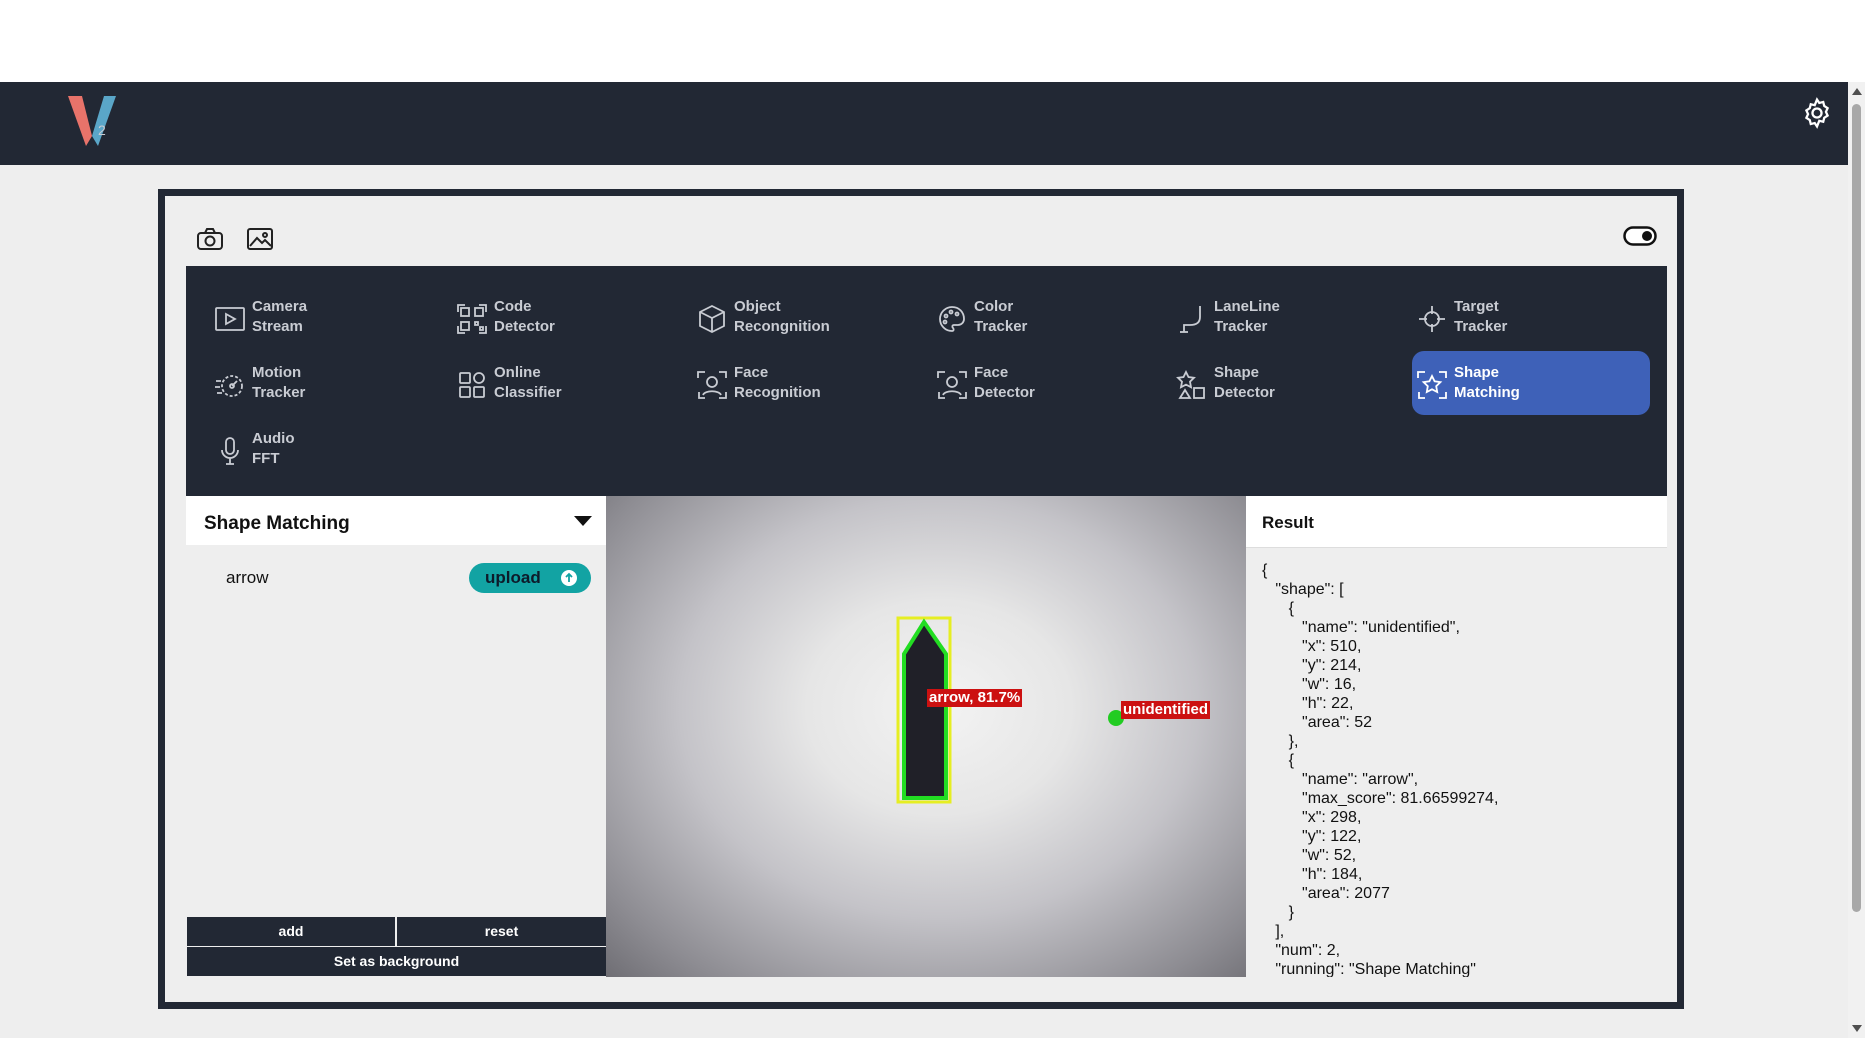 The width and height of the screenshot is (1865, 1038). I want to click on upload-button: upload, so click(530, 578).